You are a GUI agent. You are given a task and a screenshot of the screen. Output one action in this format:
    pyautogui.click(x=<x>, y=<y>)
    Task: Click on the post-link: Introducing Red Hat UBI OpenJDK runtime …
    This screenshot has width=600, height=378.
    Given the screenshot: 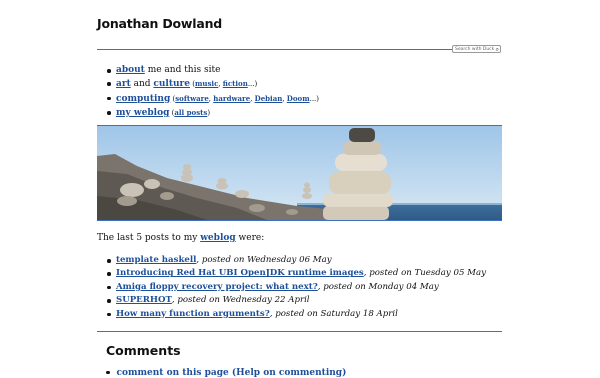 What is the action you would take?
    pyautogui.click(x=240, y=273)
    